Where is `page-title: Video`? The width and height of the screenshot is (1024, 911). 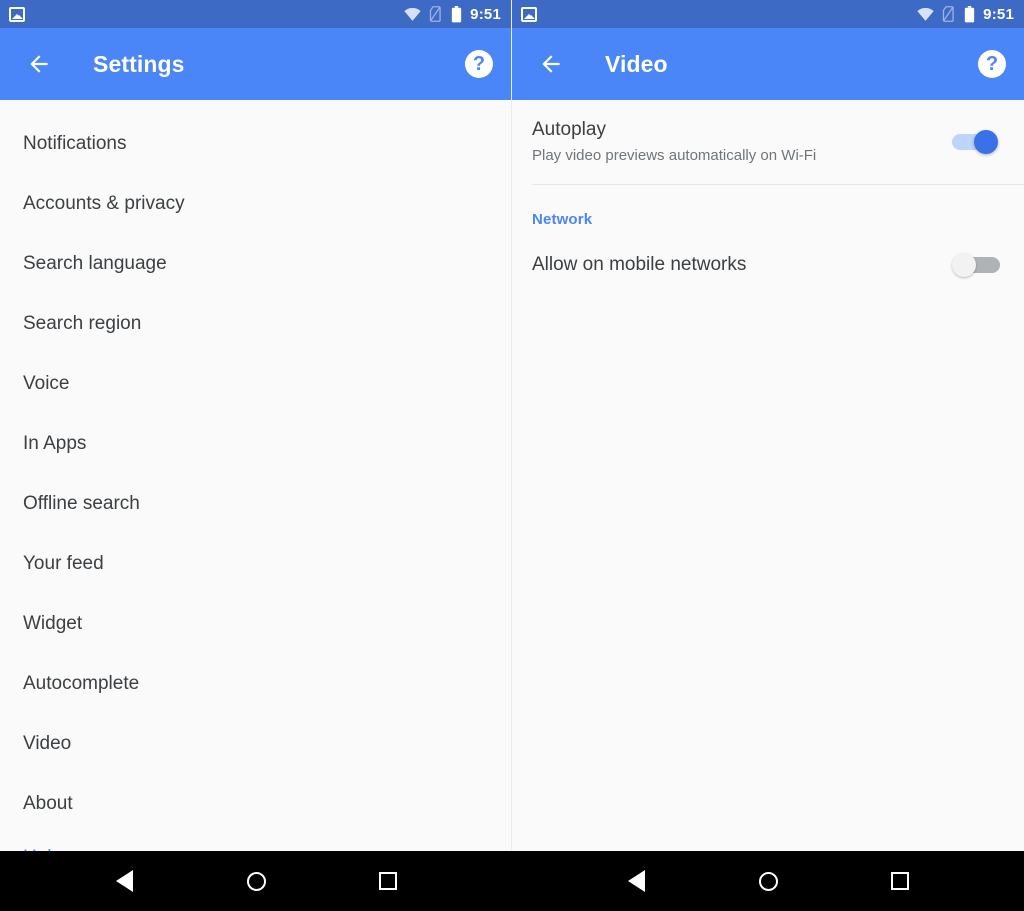
page-title: Video is located at coordinates (636, 63).